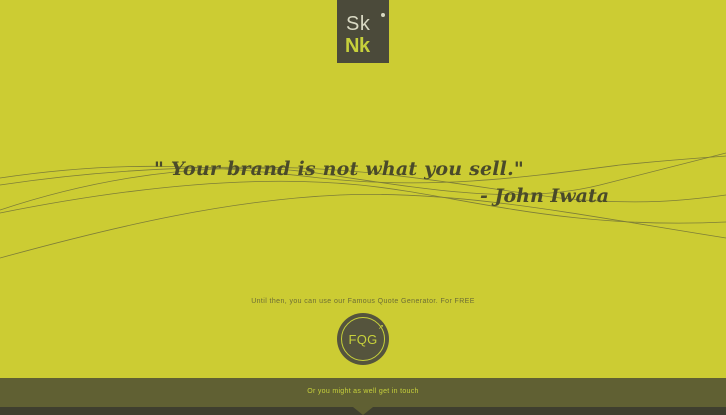  What do you see at coordinates (545, 196) in the screenshot?
I see `quote-author: - John Iwata` at bounding box center [545, 196].